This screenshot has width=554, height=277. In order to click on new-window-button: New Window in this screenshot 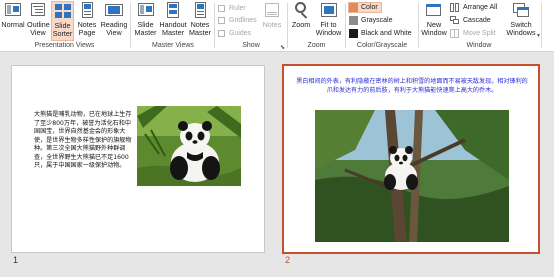, I will do `click(434, 21)`.